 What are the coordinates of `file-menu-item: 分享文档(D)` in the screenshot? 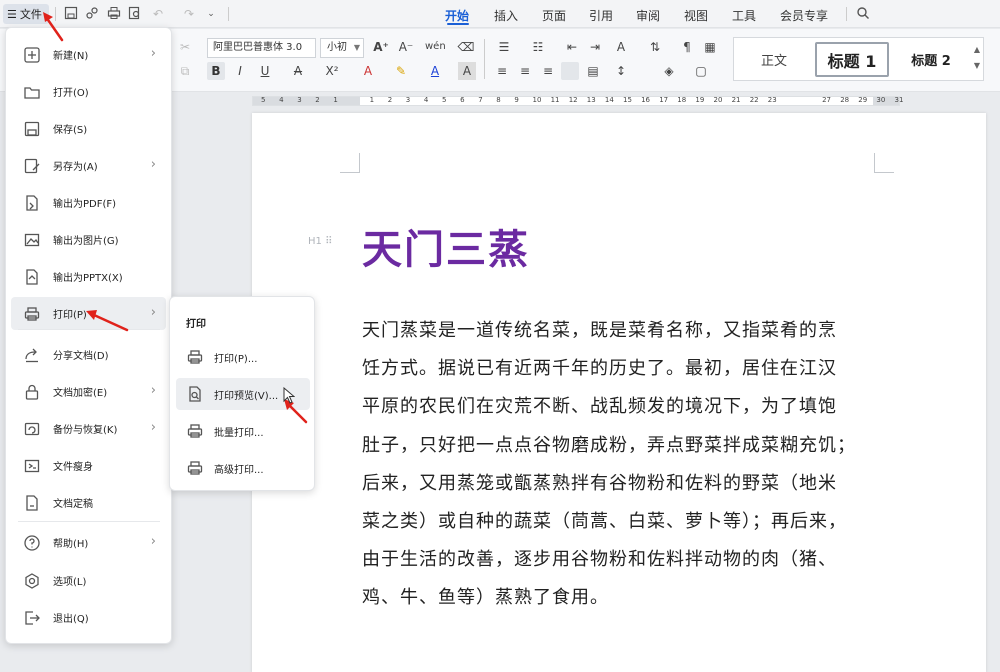 It's located at (88, 354).